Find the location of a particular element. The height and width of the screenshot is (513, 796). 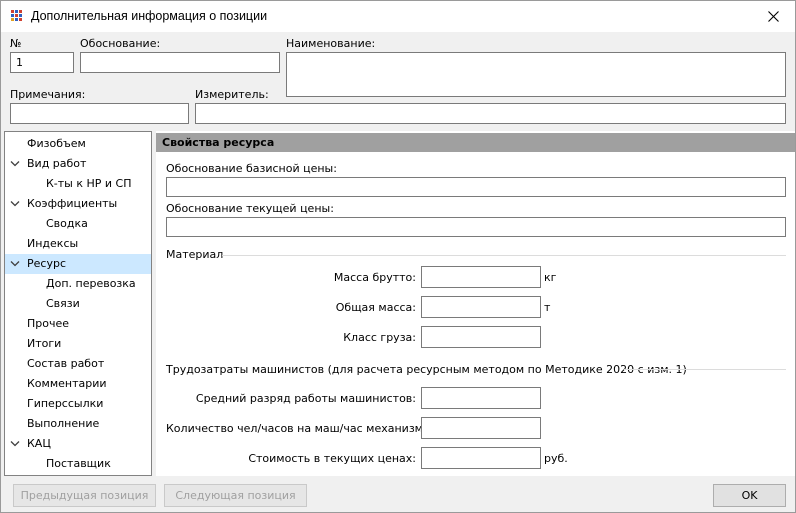

nav-item-label: Индексы is located at coordinates (53, 243).